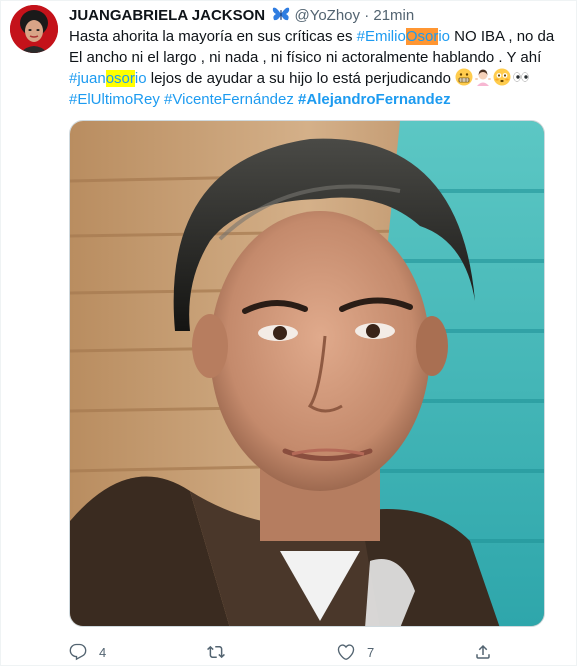 The height and width of the screenshot is (666, 577). Describe the element at coordinates (483, 651) in the screenshot. I see `share-icon` at that location.